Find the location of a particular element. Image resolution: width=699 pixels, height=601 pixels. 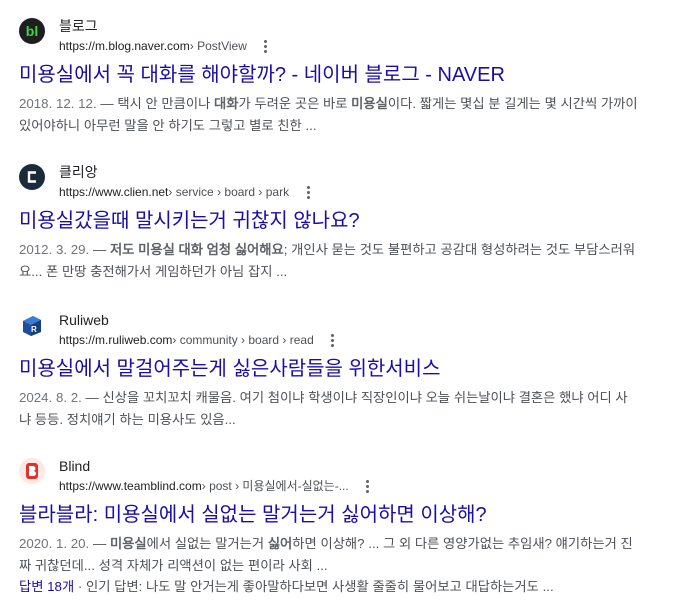

url-path: › service › board › park is located at coordinates (229, 192).